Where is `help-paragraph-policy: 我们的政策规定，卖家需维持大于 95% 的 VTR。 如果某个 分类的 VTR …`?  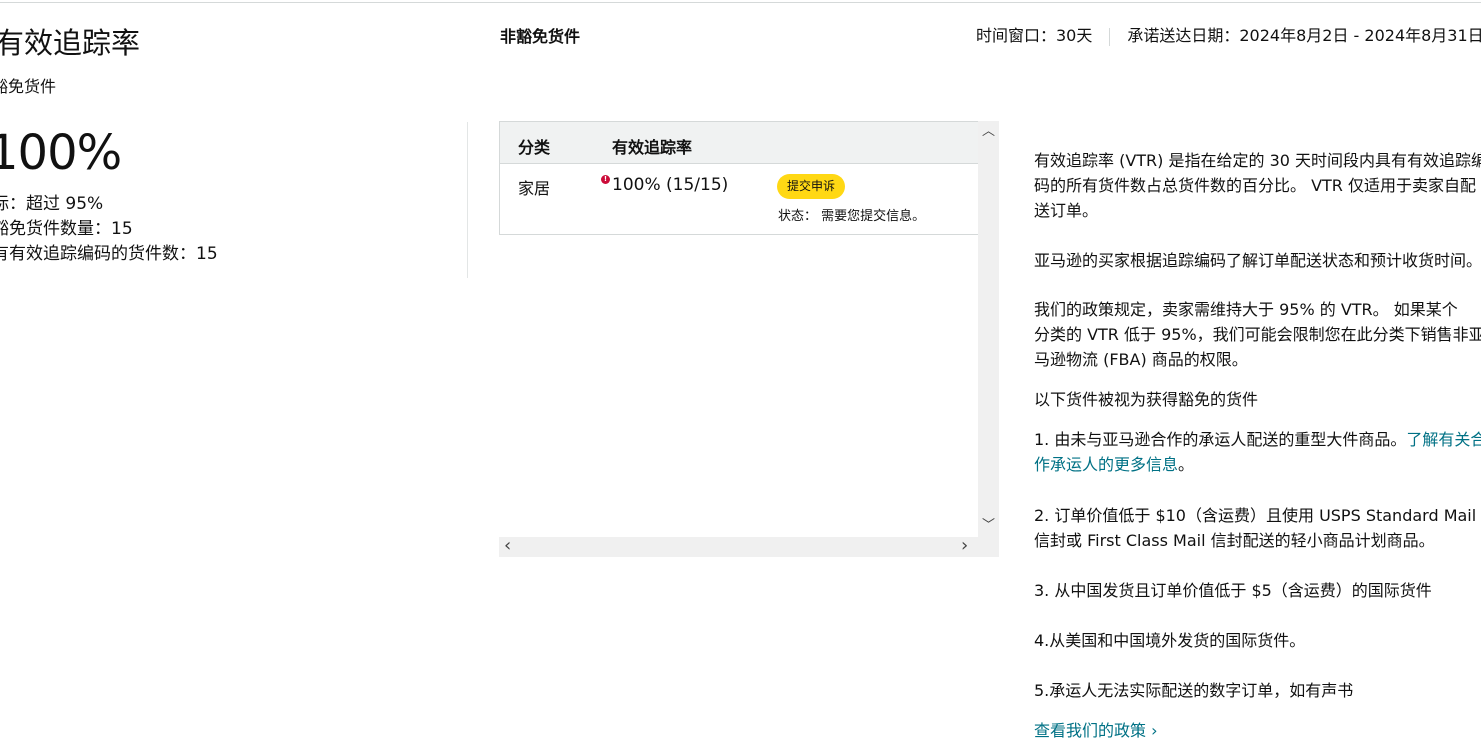
help-paragraph-policy: 我们的政策规定，卖家需维持大于 95% 的 VTR。 如果某个 分类的 VTR … is located at coordinates (1257, 334).